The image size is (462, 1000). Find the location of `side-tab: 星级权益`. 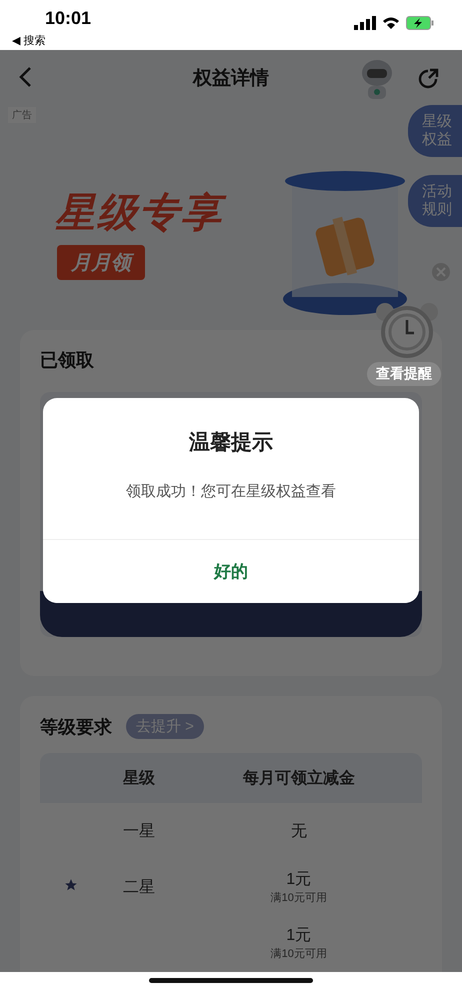

side-tab: 星级权益 is located at coordinates (435, 131).